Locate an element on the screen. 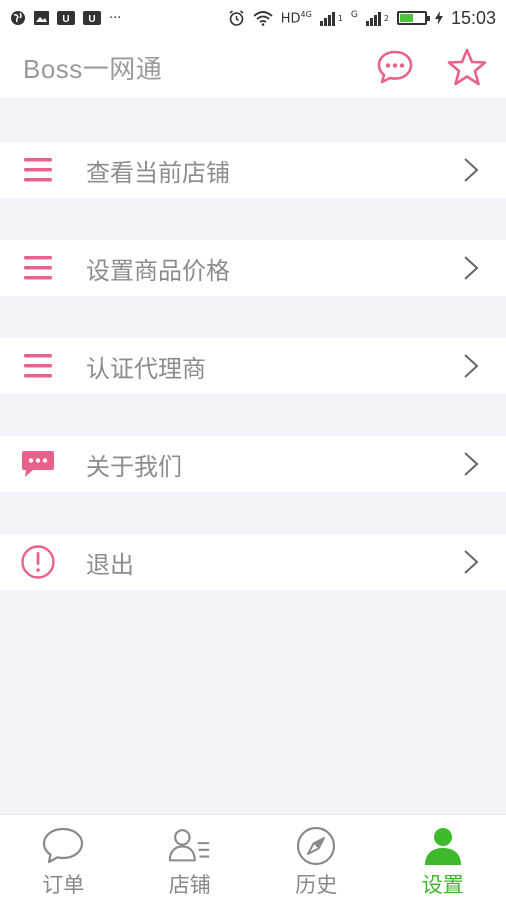 The height and width of the screenshot is (900, 506). battery-icon is located at coordinates (413, 18).